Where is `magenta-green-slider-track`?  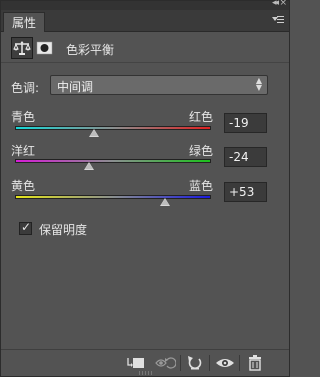 magenta-green-slider-track is located at coordinates (113, 161).